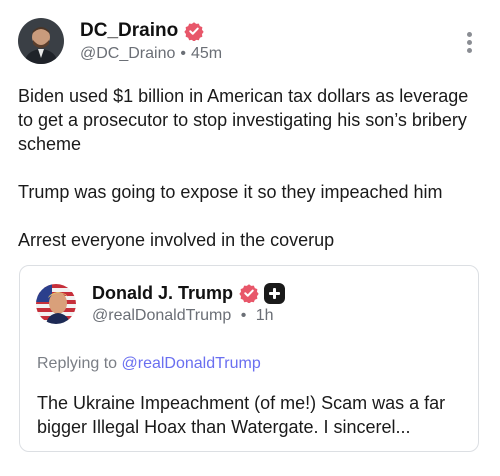 The image size is (500, 476). What do you see at coordinates (207, 53) in the screenshot?
I see `post-time: 45m` at bounding box center [207, 53].